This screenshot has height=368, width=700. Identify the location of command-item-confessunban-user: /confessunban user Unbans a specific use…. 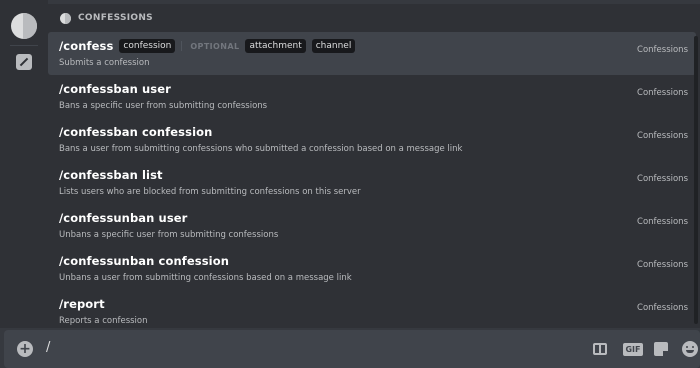
(372, 225).